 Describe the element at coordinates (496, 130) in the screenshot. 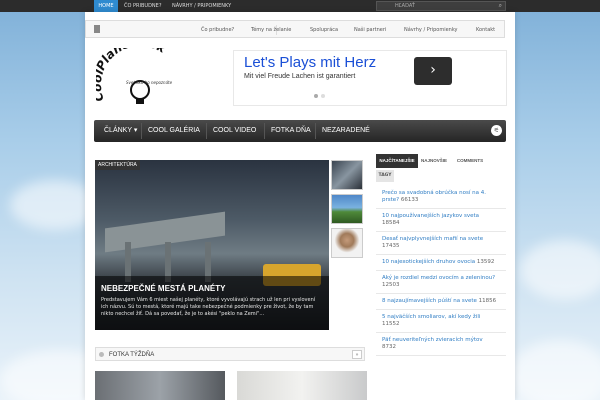

I see `share-icon: ⚟` at that location.